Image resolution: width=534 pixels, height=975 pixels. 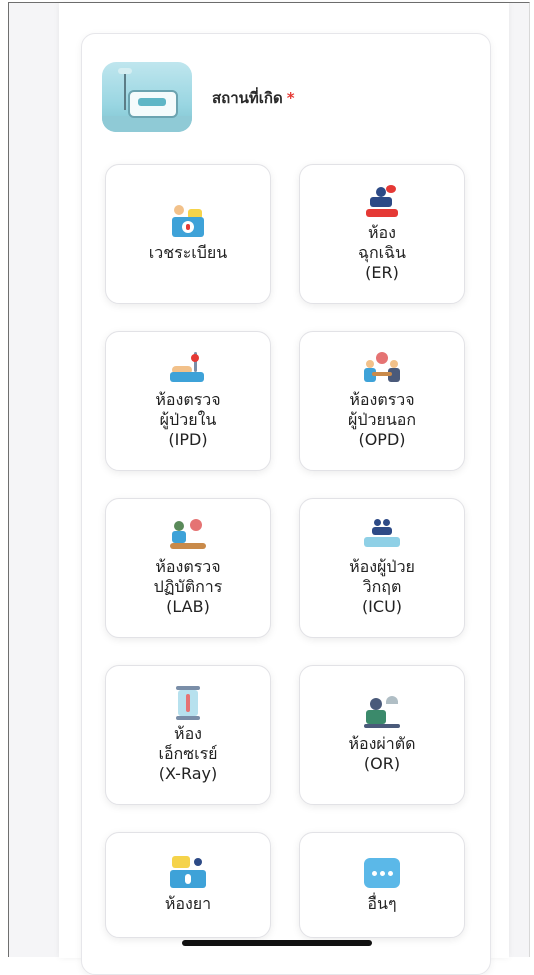 I want to click on tile-label-line: (X-Ray), so click(x=188, y=773).